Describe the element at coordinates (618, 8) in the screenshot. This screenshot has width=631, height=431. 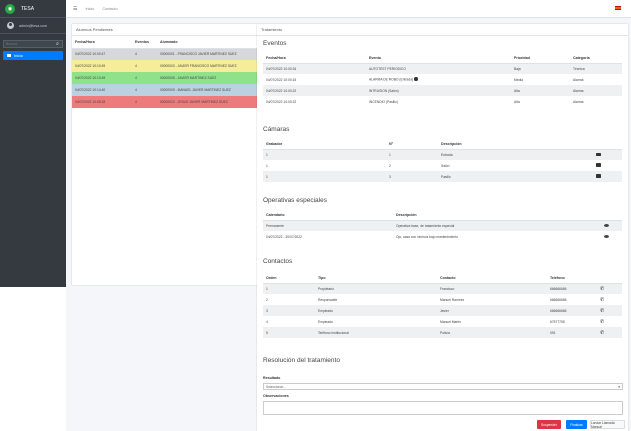
I see `language-flag-icon` at that location.